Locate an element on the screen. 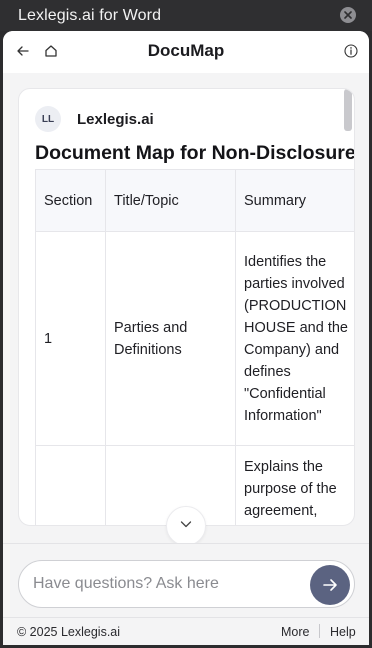 Image resolution: width=372 pixels, height=648 pixels. close-icon is located at coordinates (348, 15).